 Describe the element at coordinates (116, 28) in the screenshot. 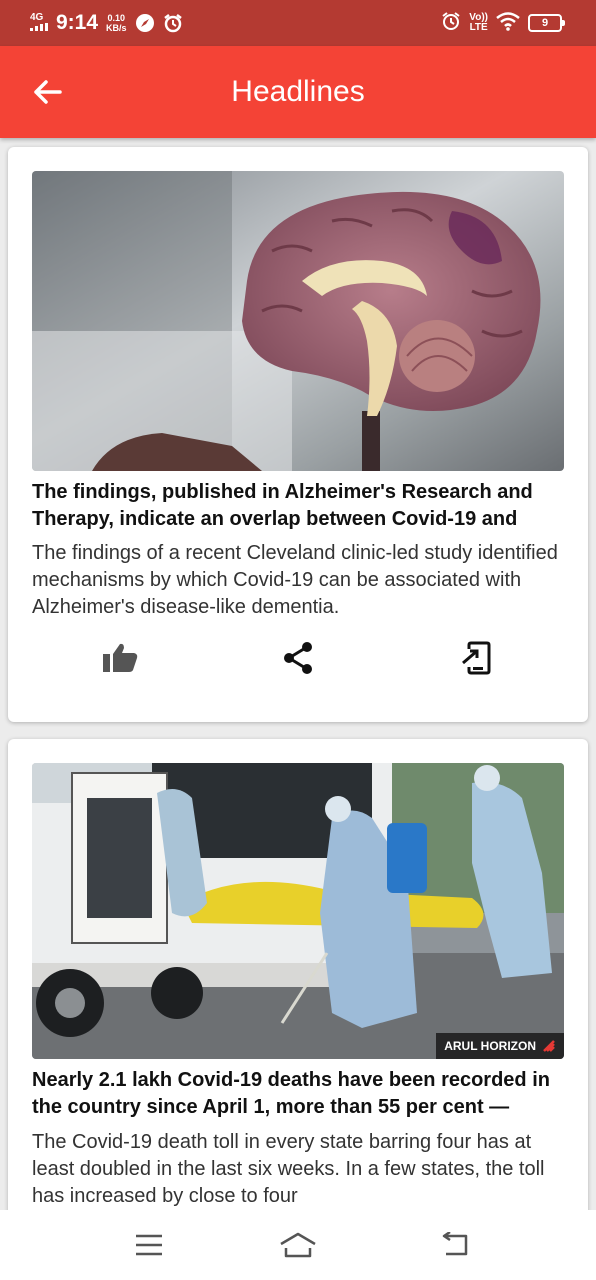

I see `speed-unit: KB/s` at that location.